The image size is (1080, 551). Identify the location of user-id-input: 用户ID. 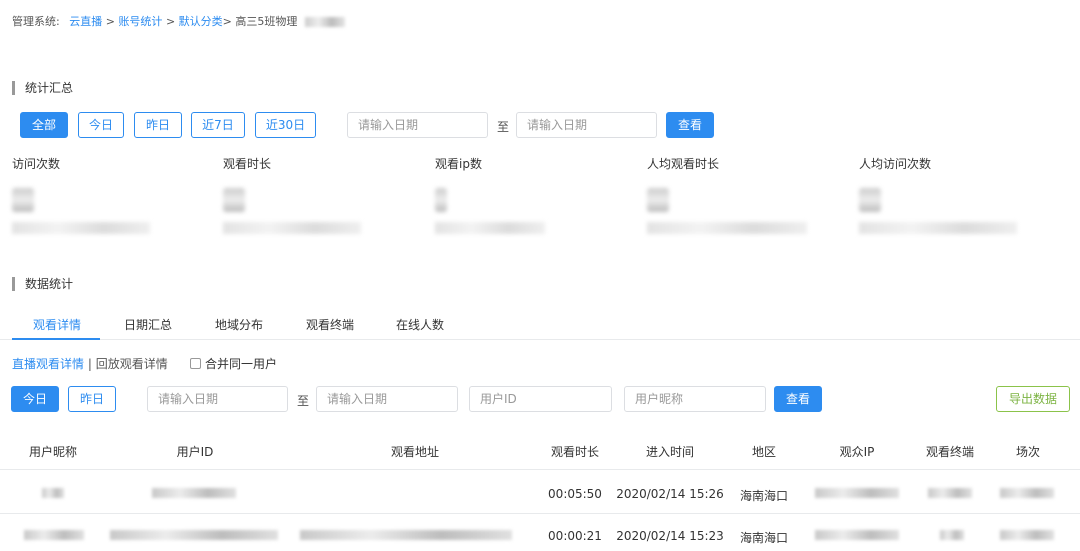
(540, 399).